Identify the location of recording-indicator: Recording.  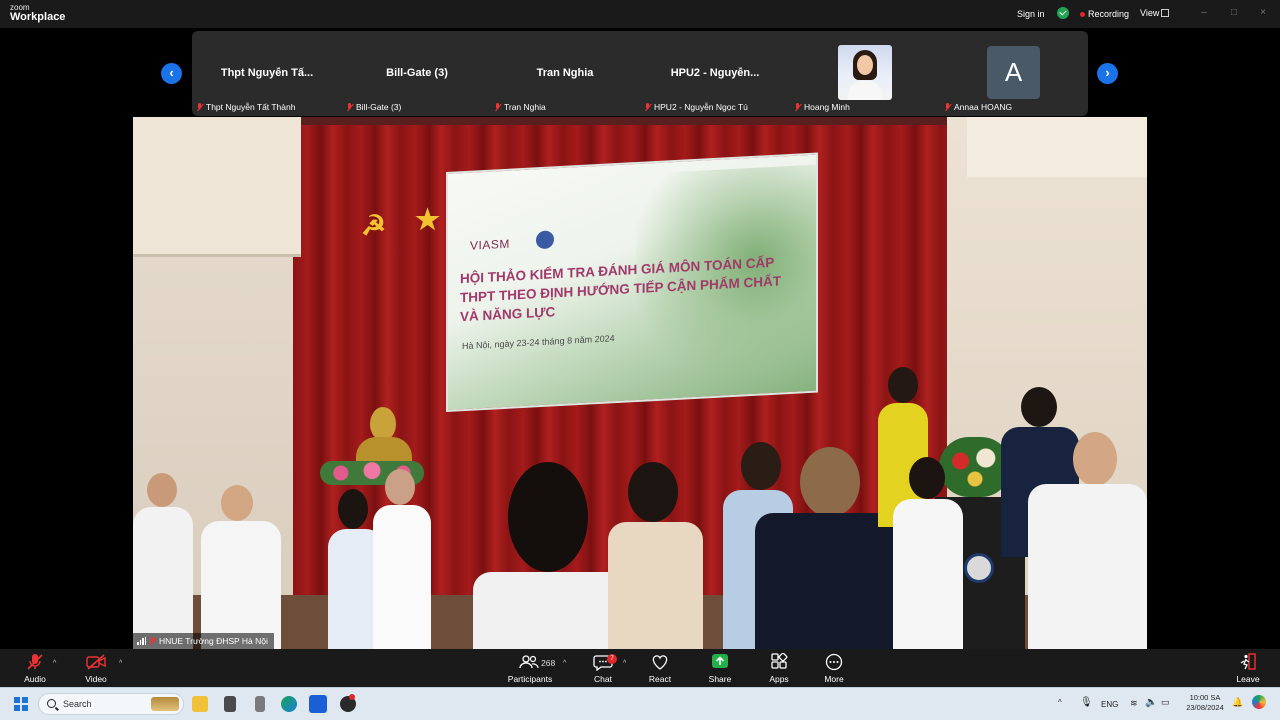
(1108, 14).